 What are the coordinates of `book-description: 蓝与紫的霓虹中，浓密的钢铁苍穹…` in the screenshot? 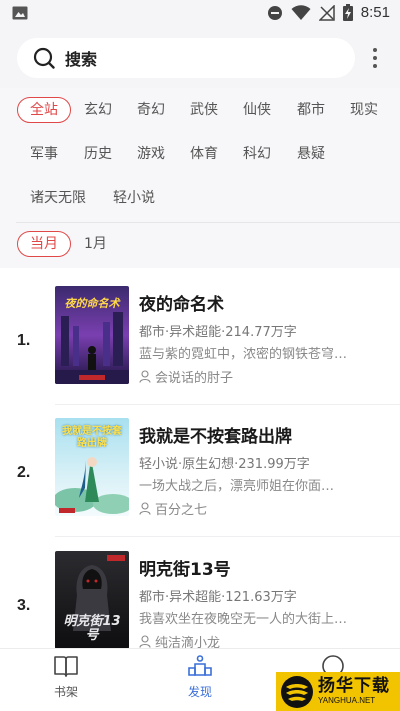 It's located at (243, 354).